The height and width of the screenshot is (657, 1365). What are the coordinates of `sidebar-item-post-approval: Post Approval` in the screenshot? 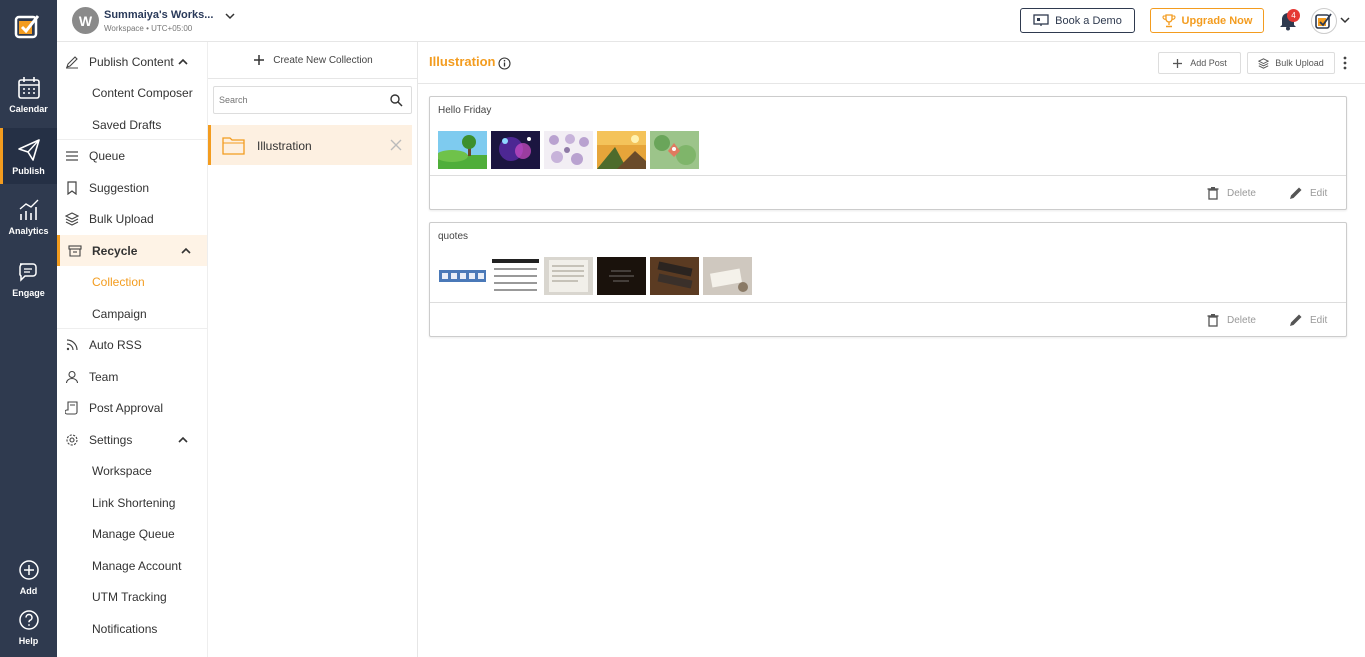 It's located at (132, 407).